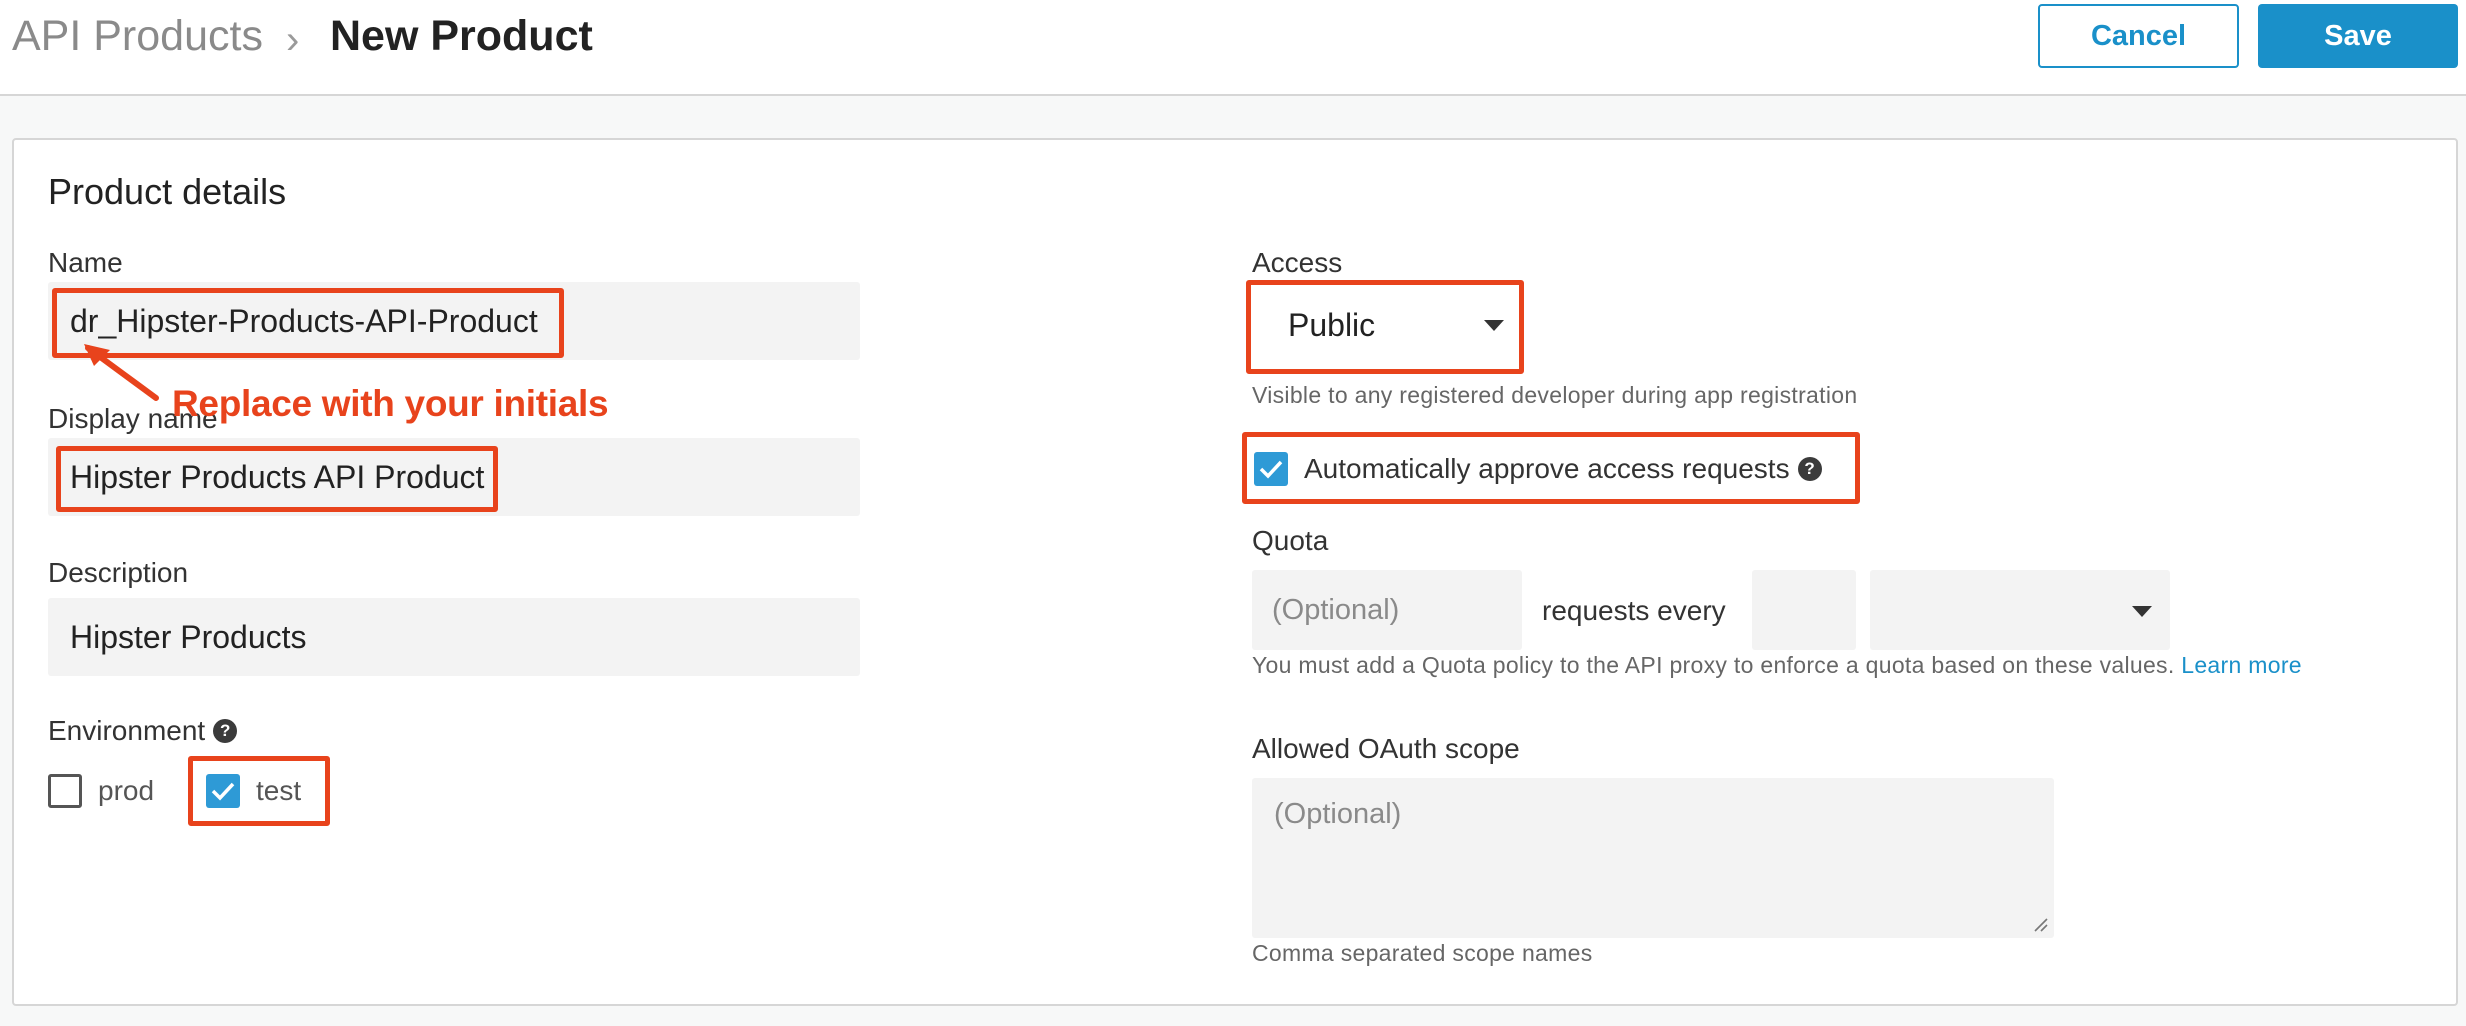  What do you see at coordinates (461, 36) in the screenshot?
I see `page-title: New Product` at bounding box center [461, 36].